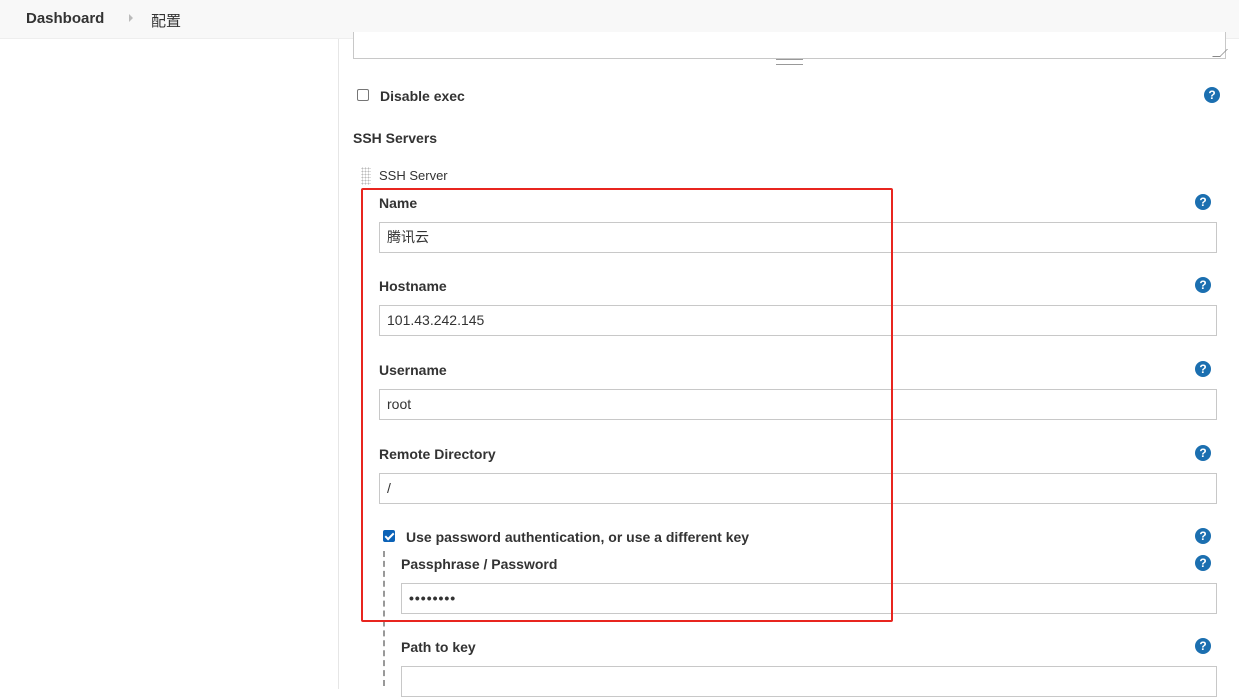 Image resolution: width=1239 pixels, height=697 pixels. I want to click on name-input: 腾讯云, so click(798, 237).